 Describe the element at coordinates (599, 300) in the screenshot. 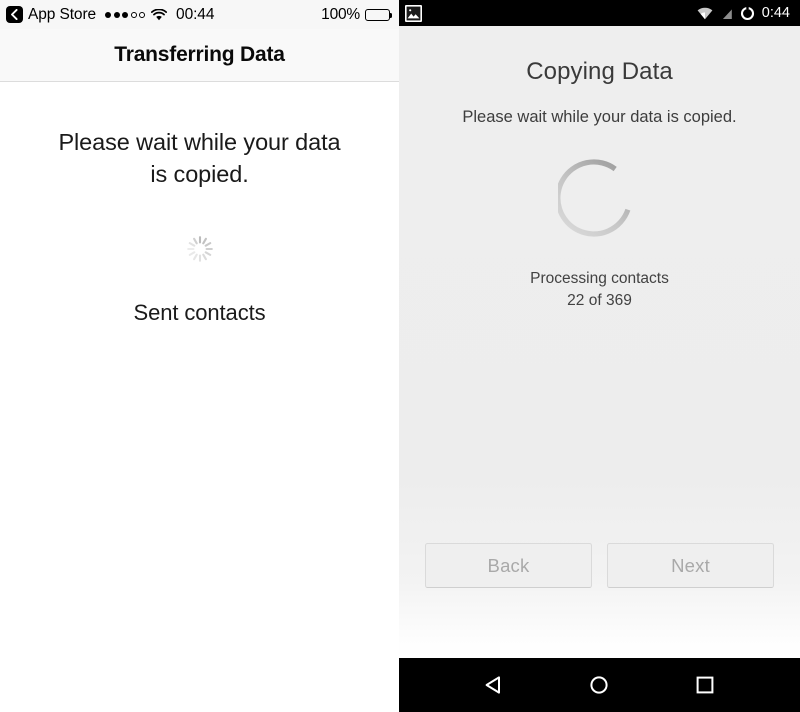

I see `android-progress-count: 22 of 369` at that location.